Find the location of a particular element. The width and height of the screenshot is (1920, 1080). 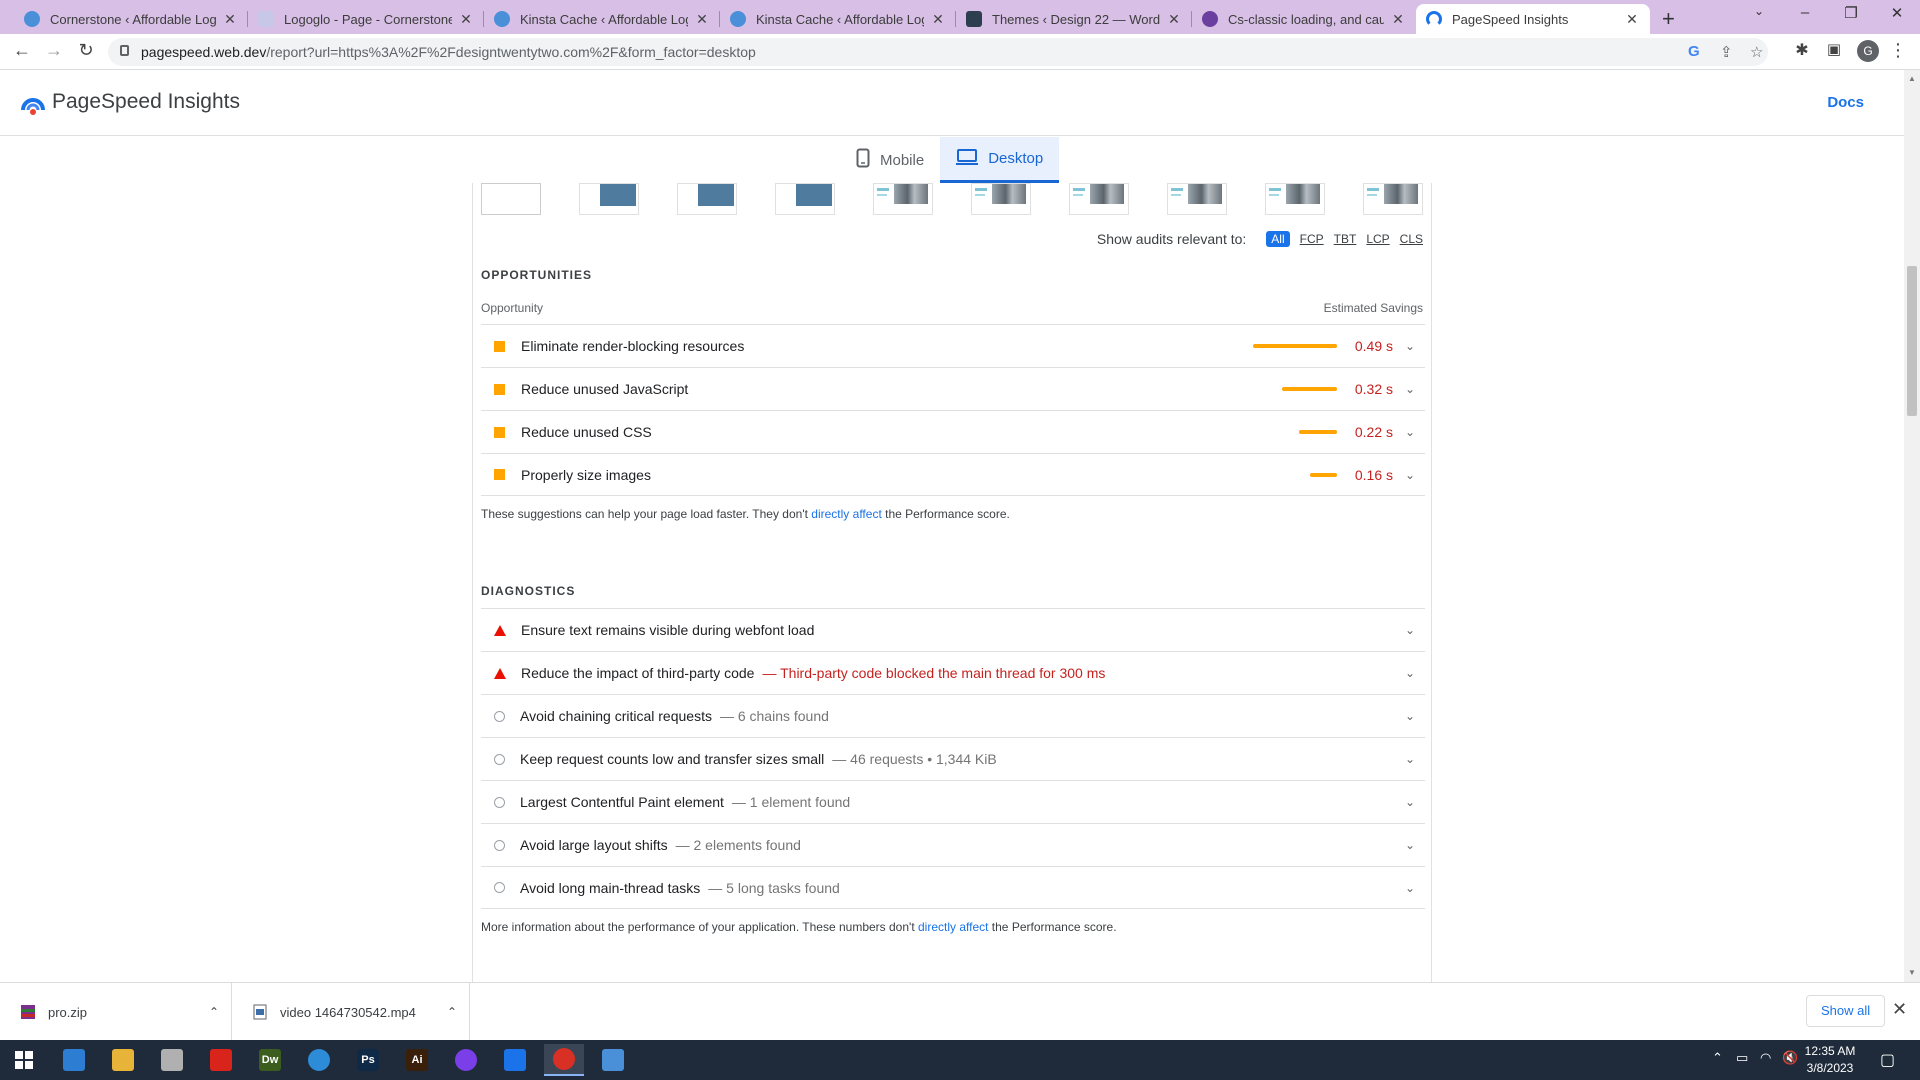

dreamweaver-app: Dw is located at coordinates (270, 1060).